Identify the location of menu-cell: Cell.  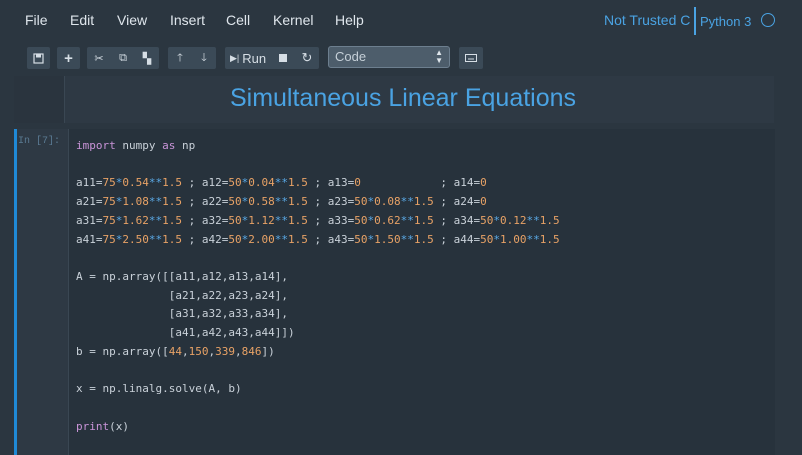
(238, 20).